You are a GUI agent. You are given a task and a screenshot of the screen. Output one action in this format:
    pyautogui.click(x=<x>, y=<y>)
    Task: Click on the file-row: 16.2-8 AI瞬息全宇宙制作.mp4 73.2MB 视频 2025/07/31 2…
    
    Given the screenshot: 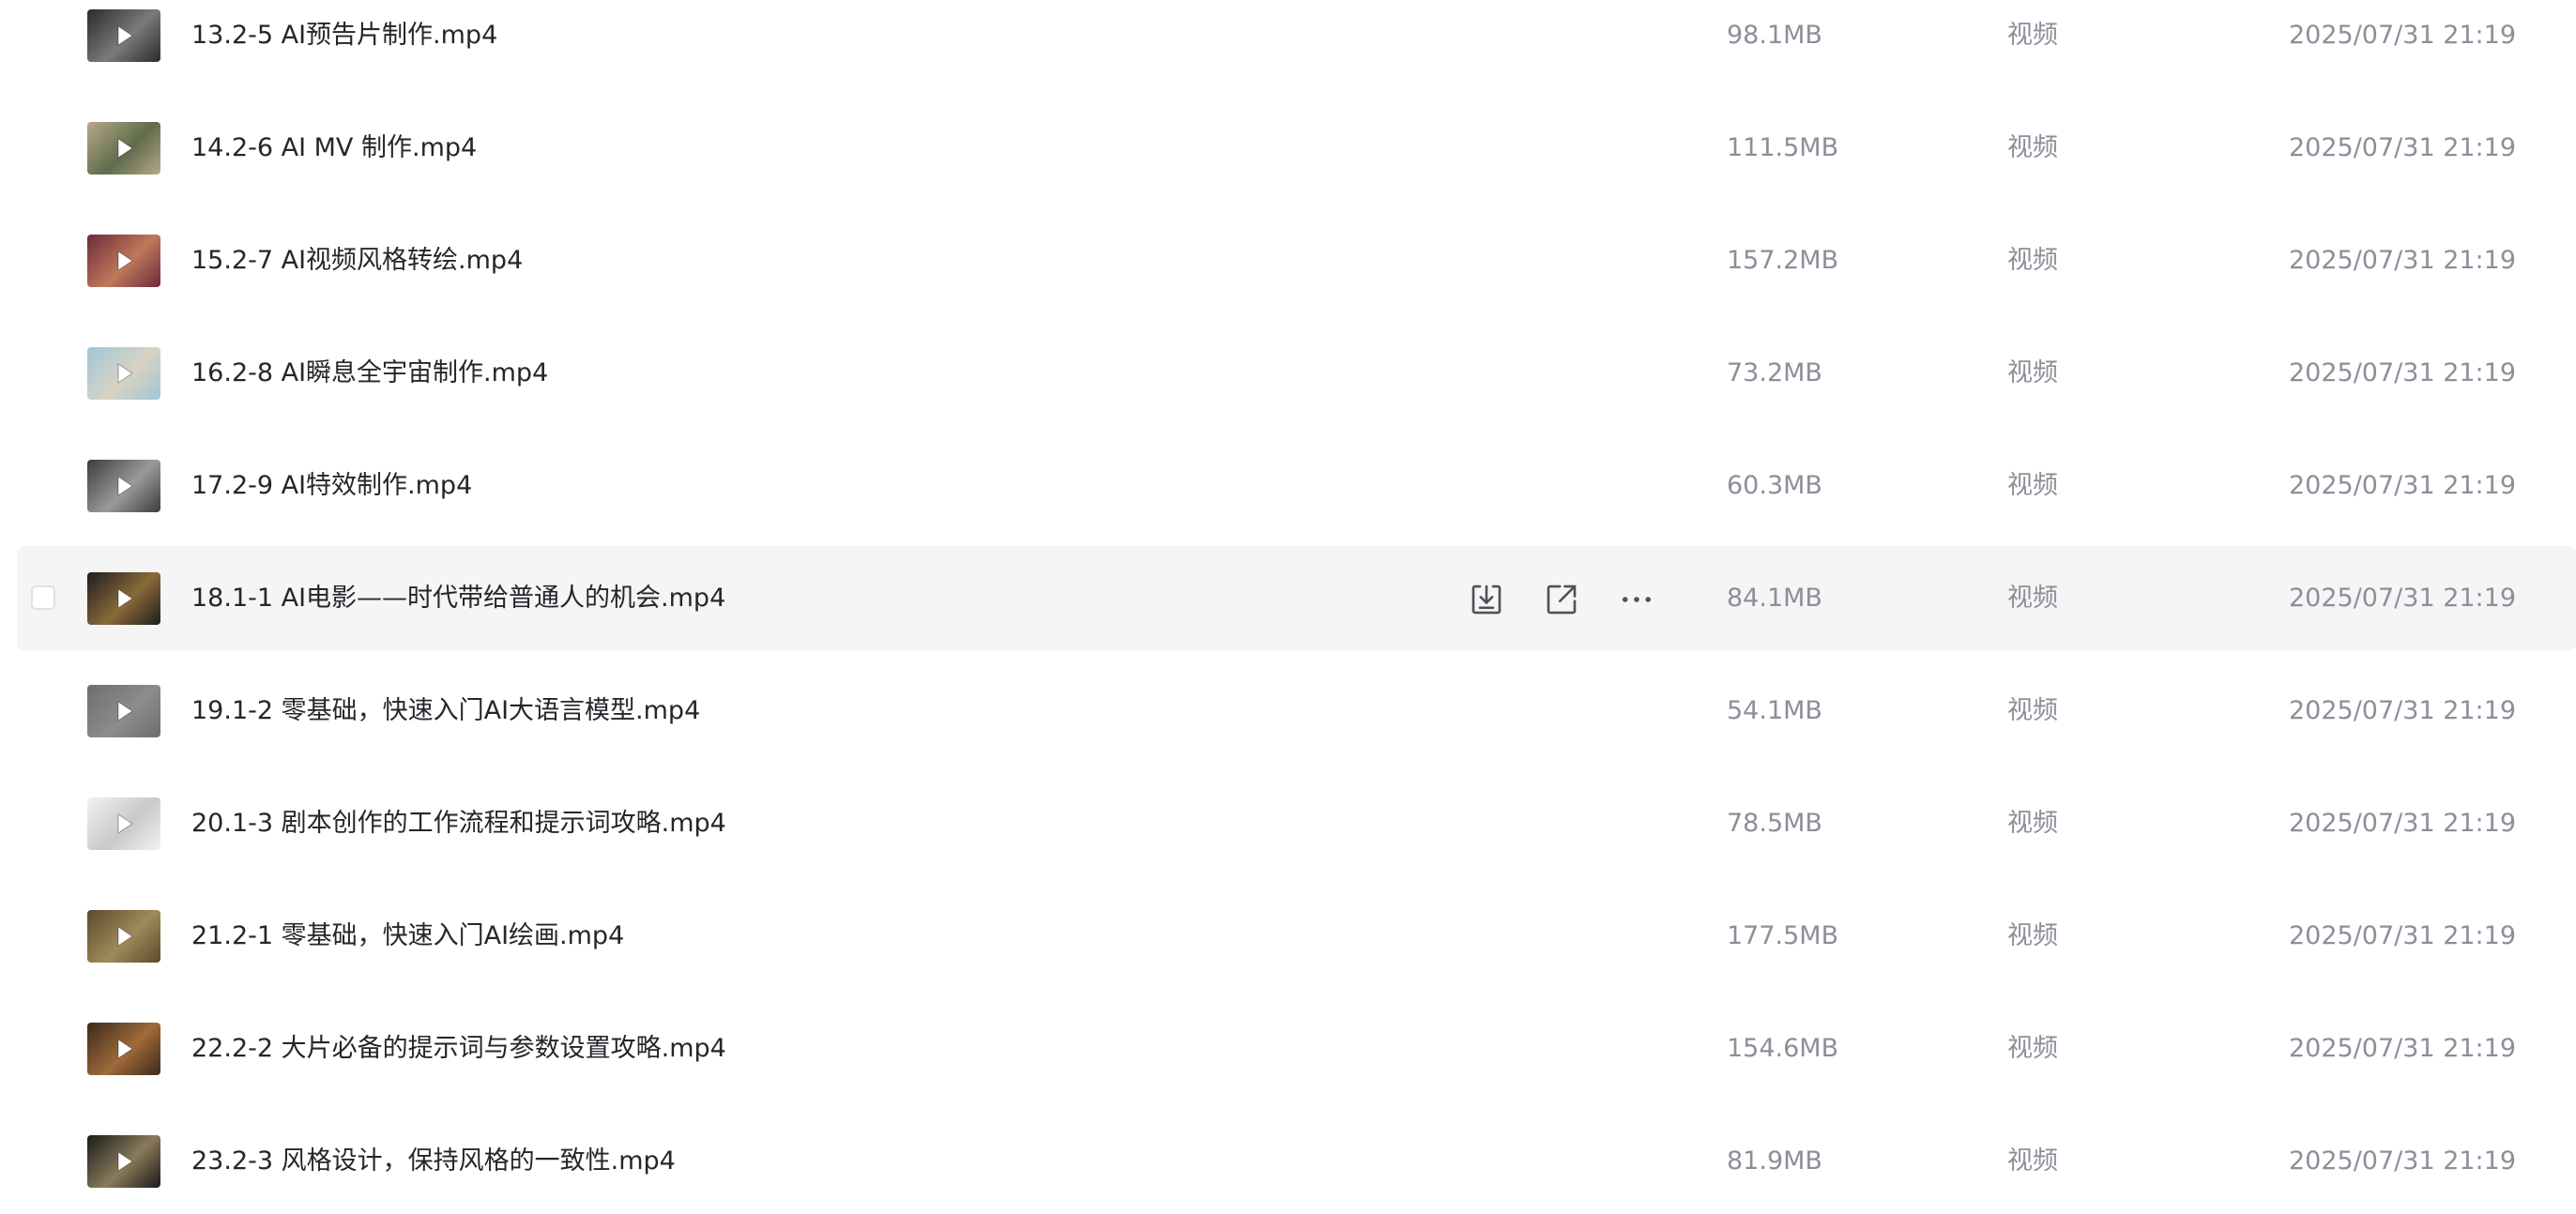 What is the action you would take?
    pyautogui.click(x=1296, y=373)
    